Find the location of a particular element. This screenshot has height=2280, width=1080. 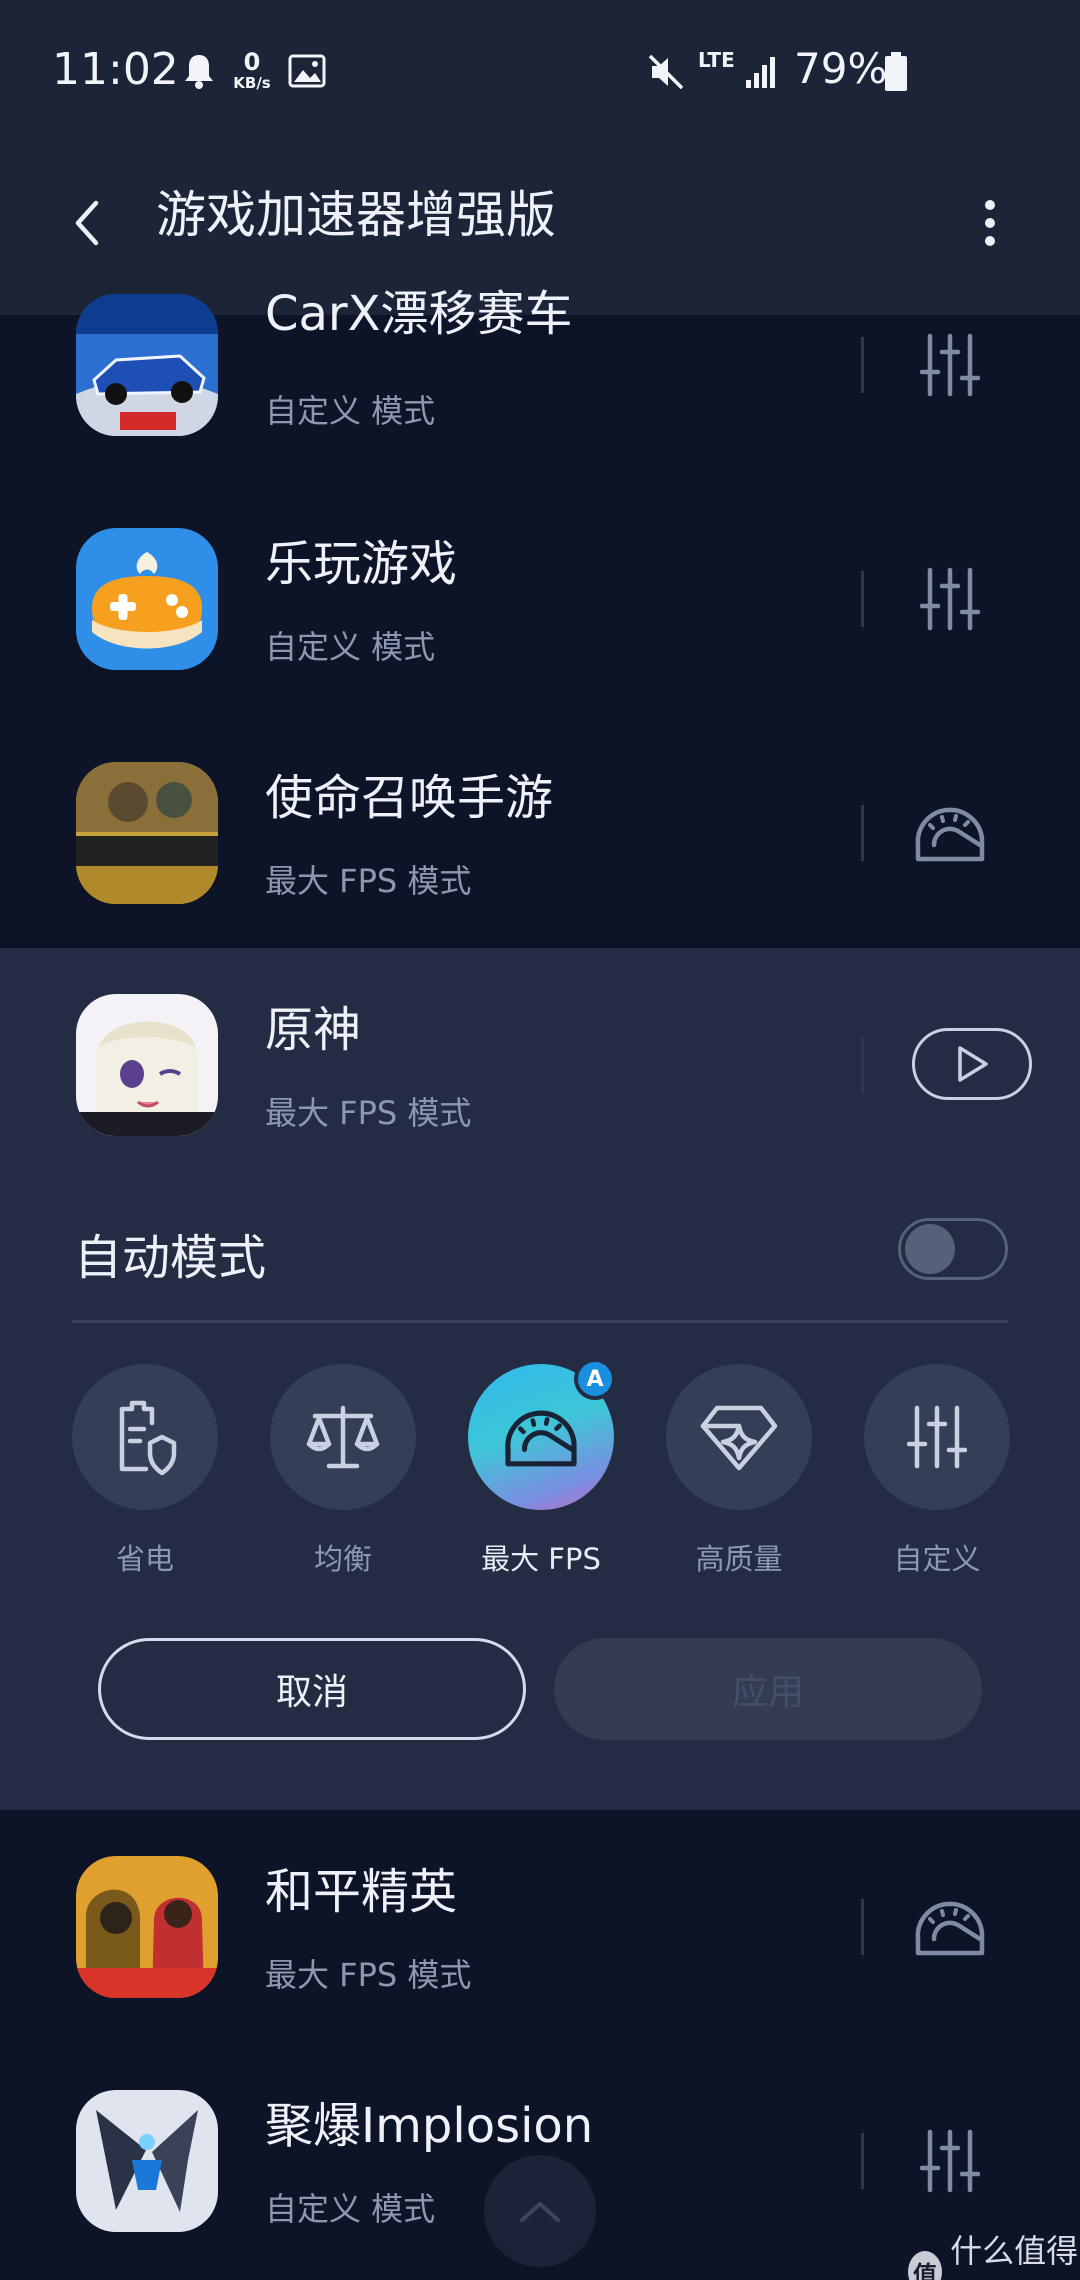

game-row: 和平精英 最大 FPS 模式 is located at coordinates (540, 1927).